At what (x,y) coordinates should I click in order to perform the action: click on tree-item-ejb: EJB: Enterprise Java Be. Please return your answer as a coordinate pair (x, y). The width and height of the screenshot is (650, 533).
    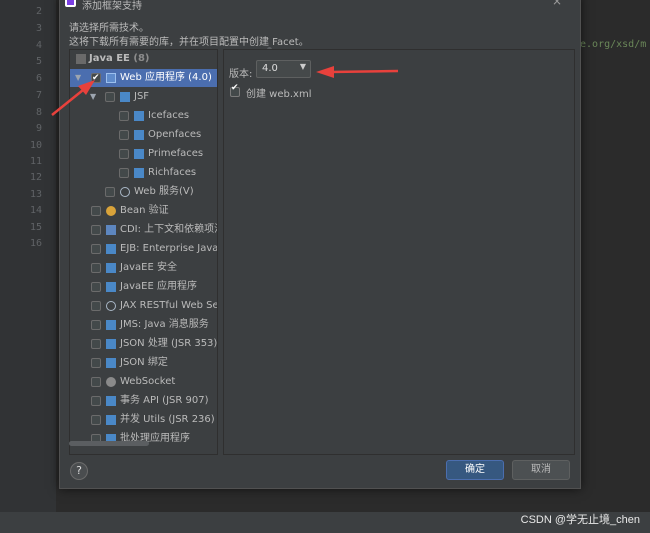
    Looking at the image, I should click on (143, 249).